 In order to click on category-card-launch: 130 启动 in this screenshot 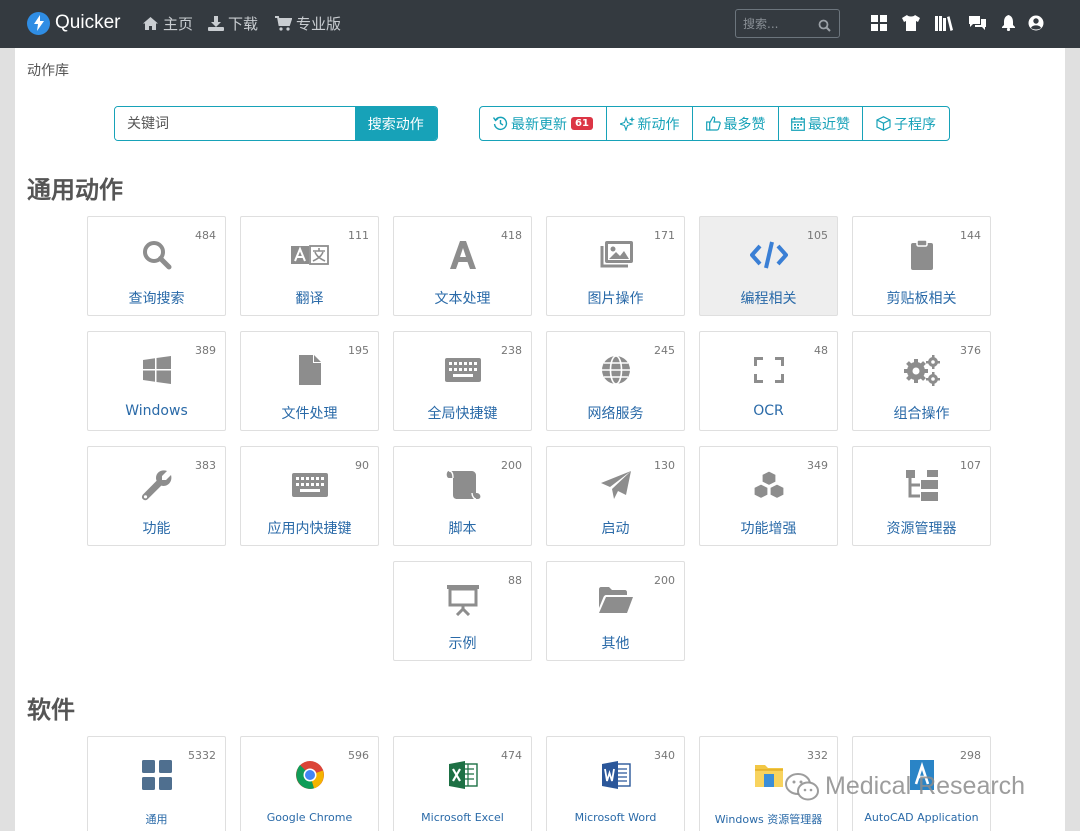, I will do `click(615, 496)`.